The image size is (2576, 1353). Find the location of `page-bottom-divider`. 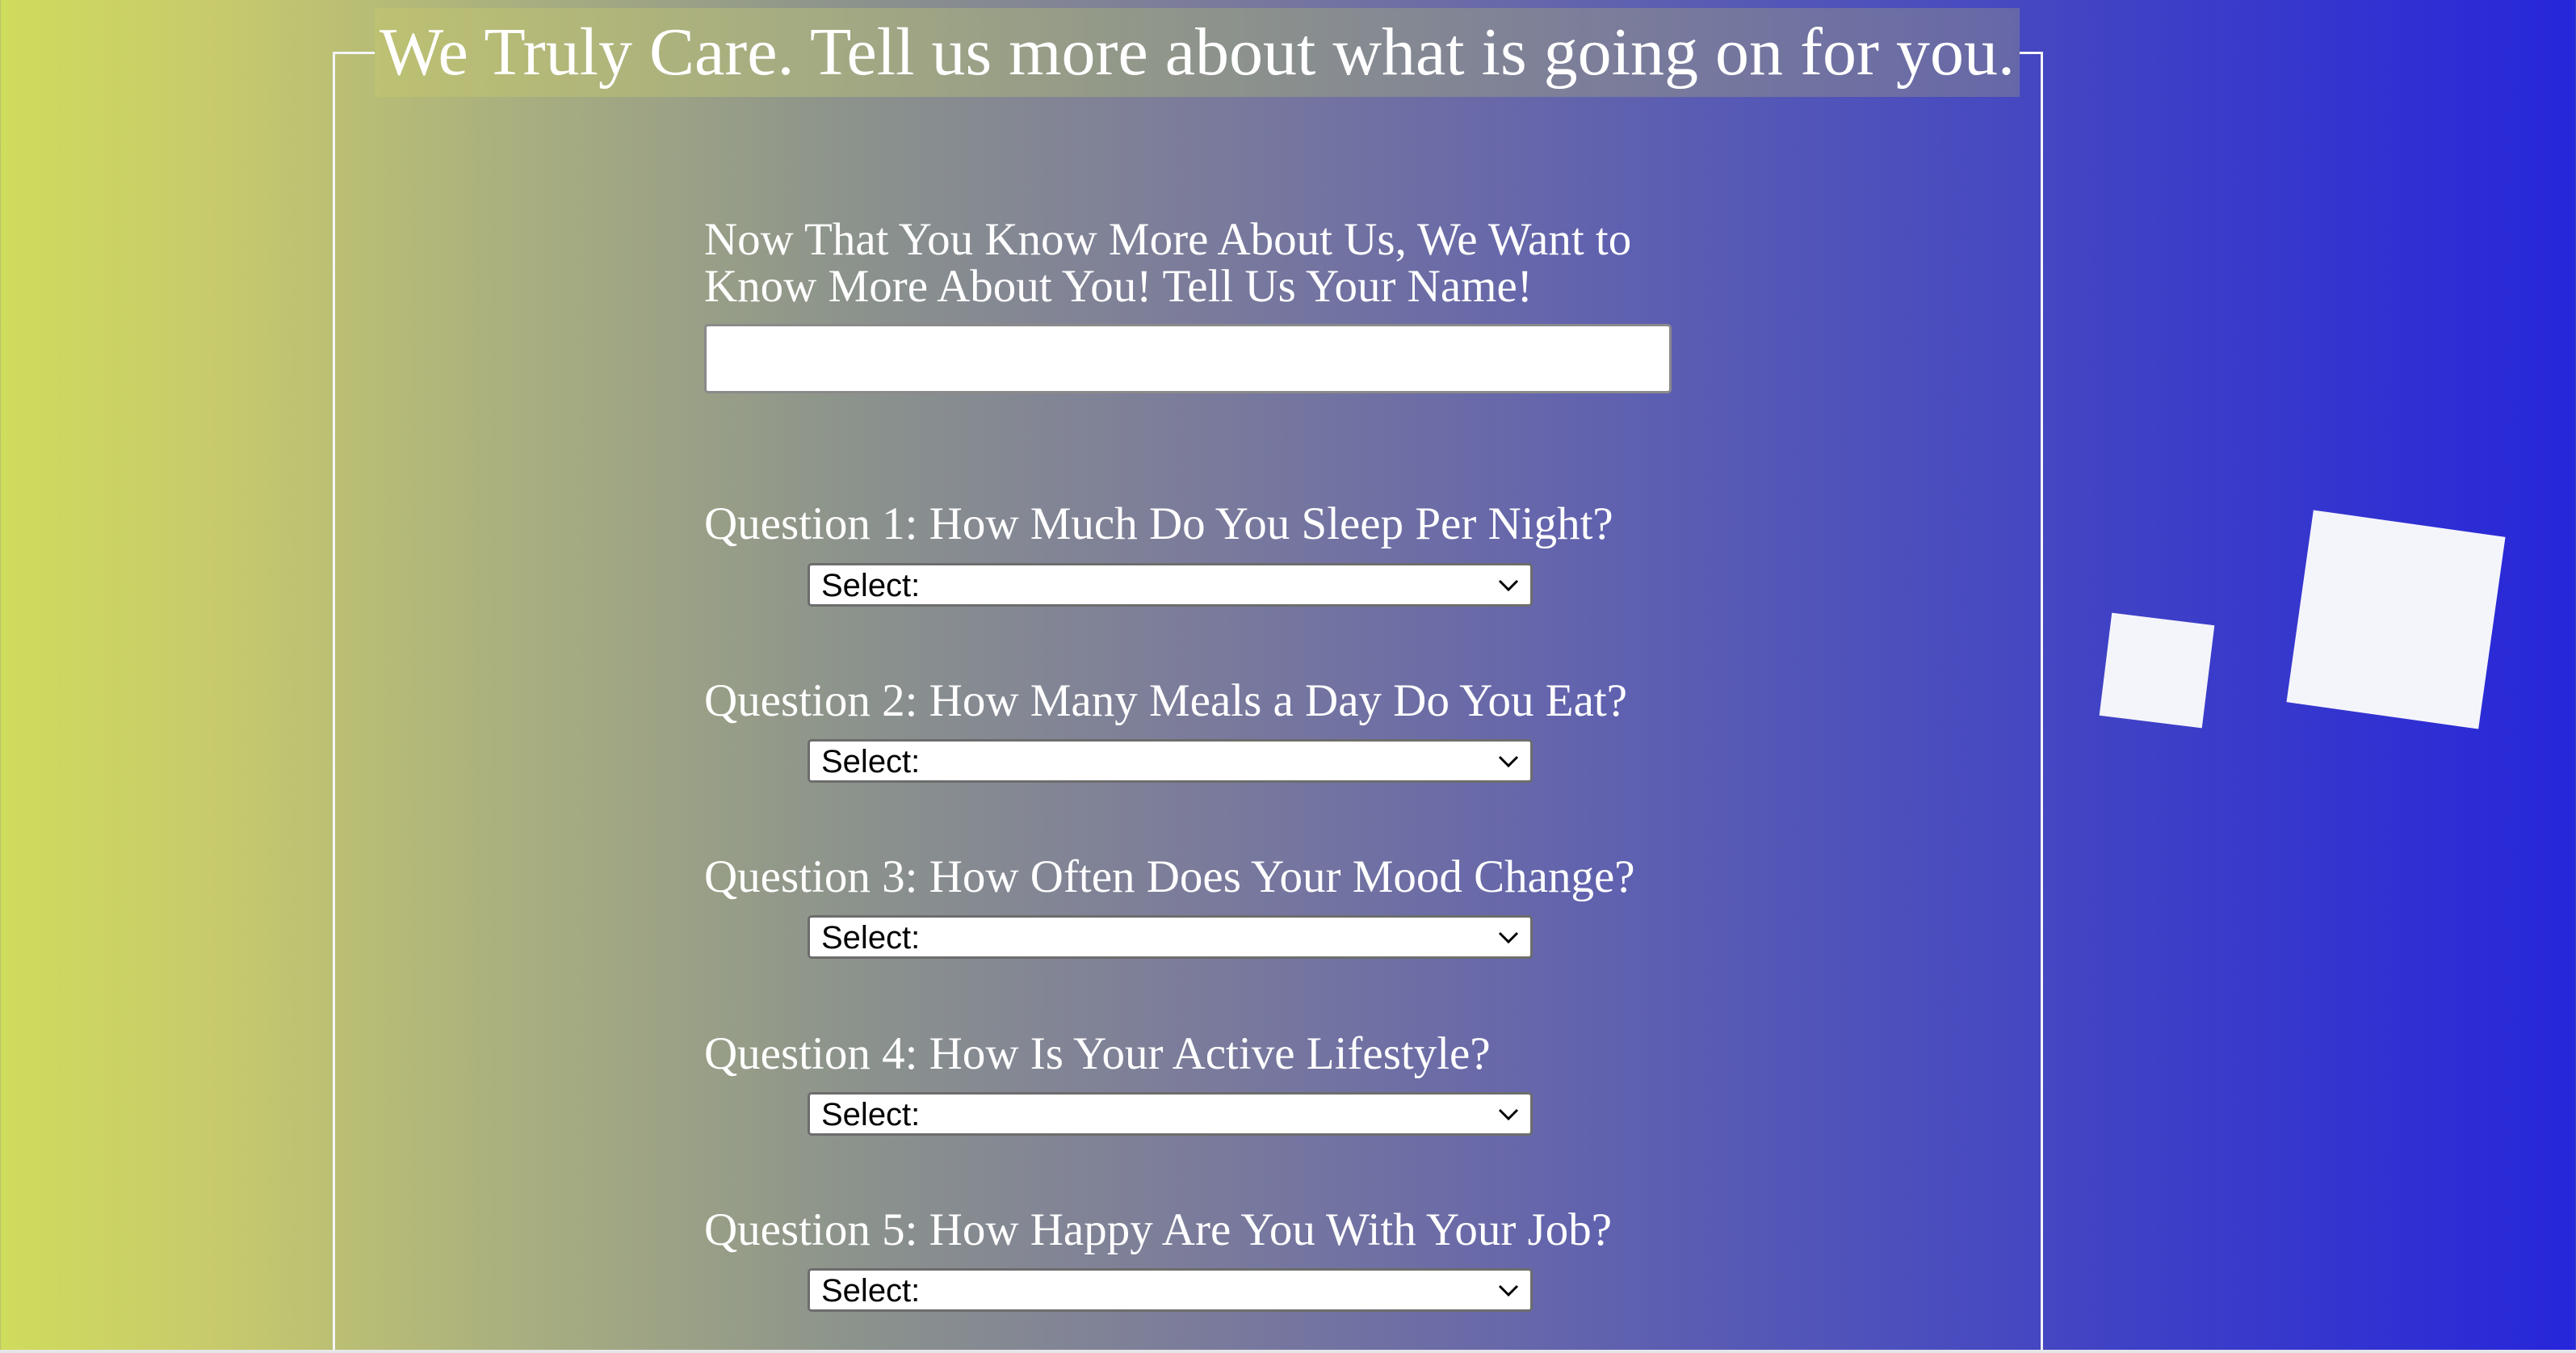

page-bottom-divider is located at coordinates (1288, 1351).